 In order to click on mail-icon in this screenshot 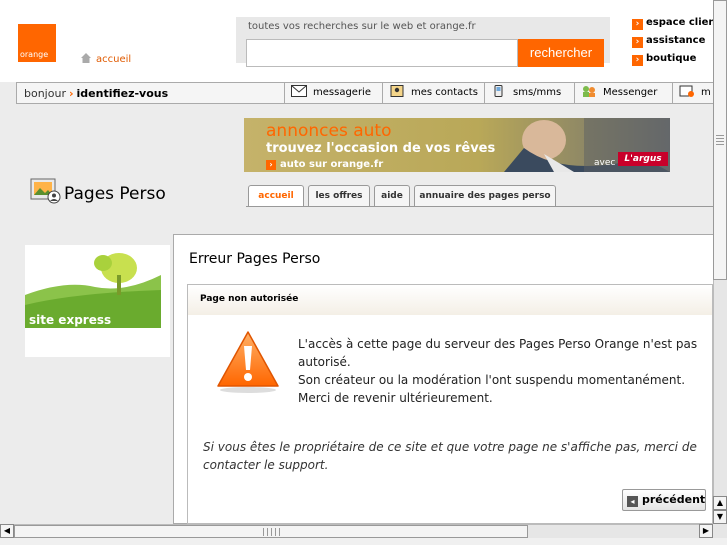, I will do `click(299, 91)`.